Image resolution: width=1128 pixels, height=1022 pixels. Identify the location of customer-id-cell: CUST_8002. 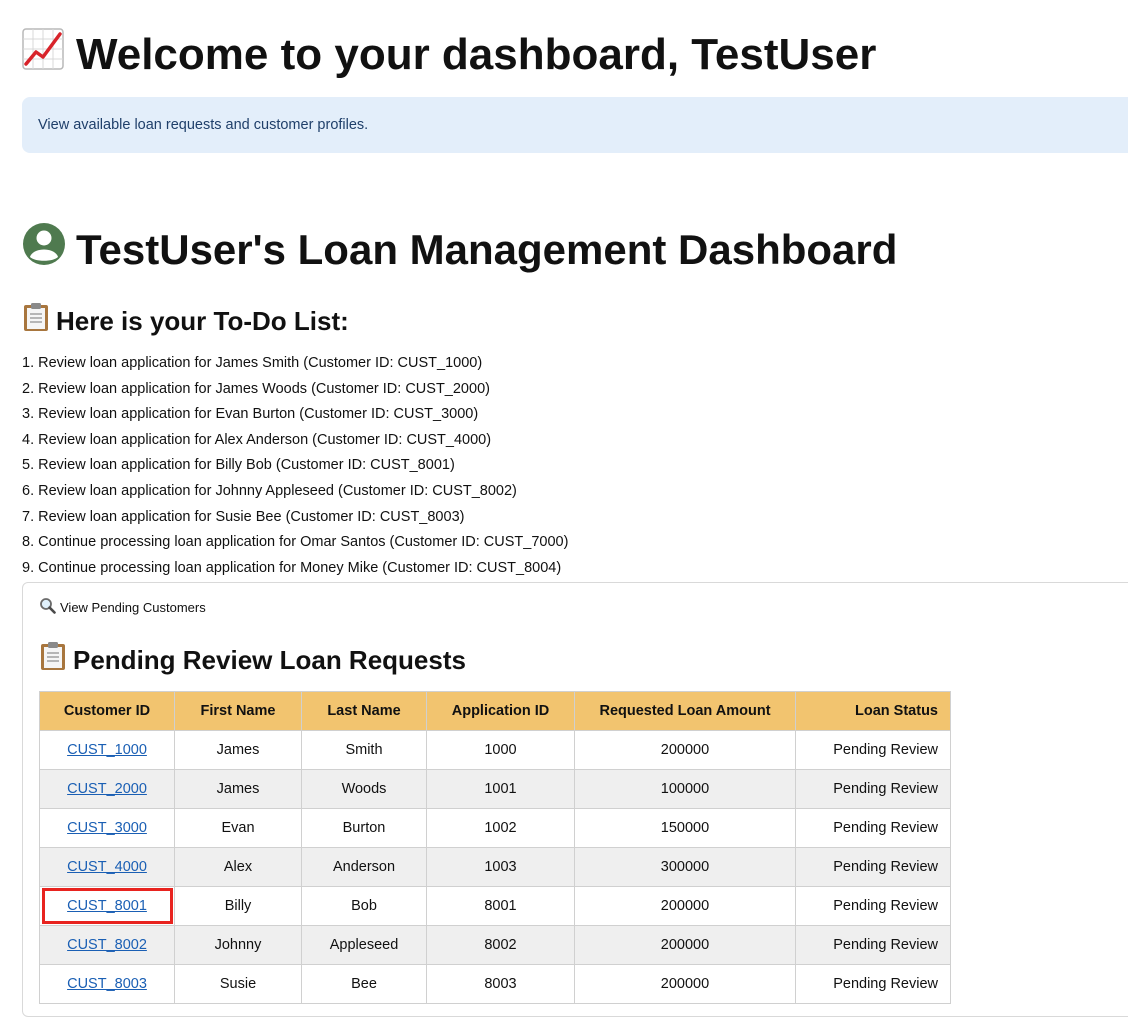
(107, 945).